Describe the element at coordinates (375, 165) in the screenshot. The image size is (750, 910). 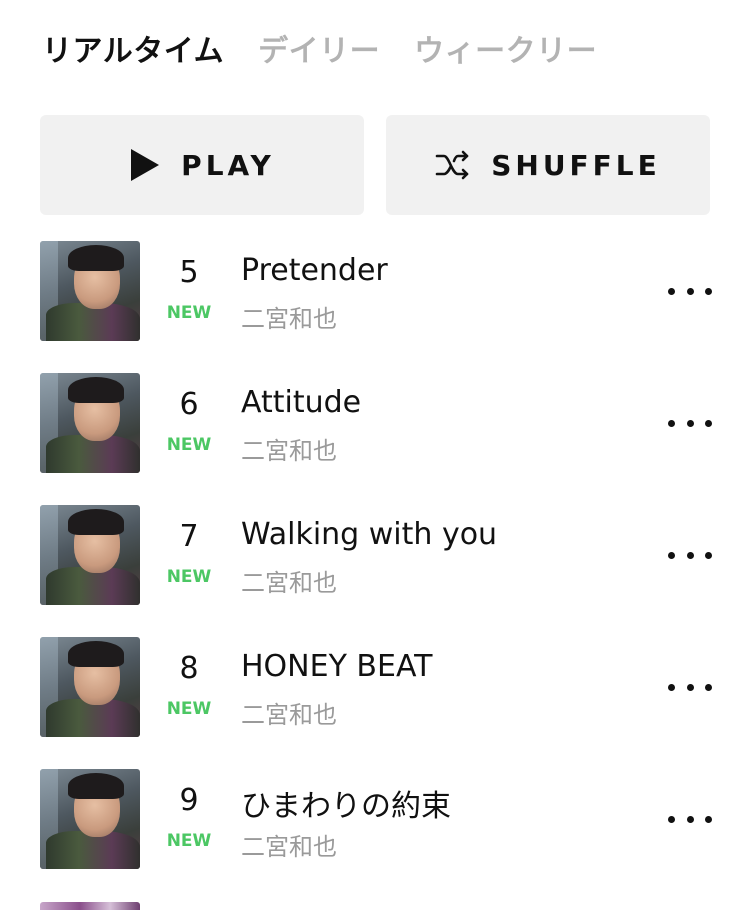
I see `playback-actions: PLAY SHUFFLE` at that location.